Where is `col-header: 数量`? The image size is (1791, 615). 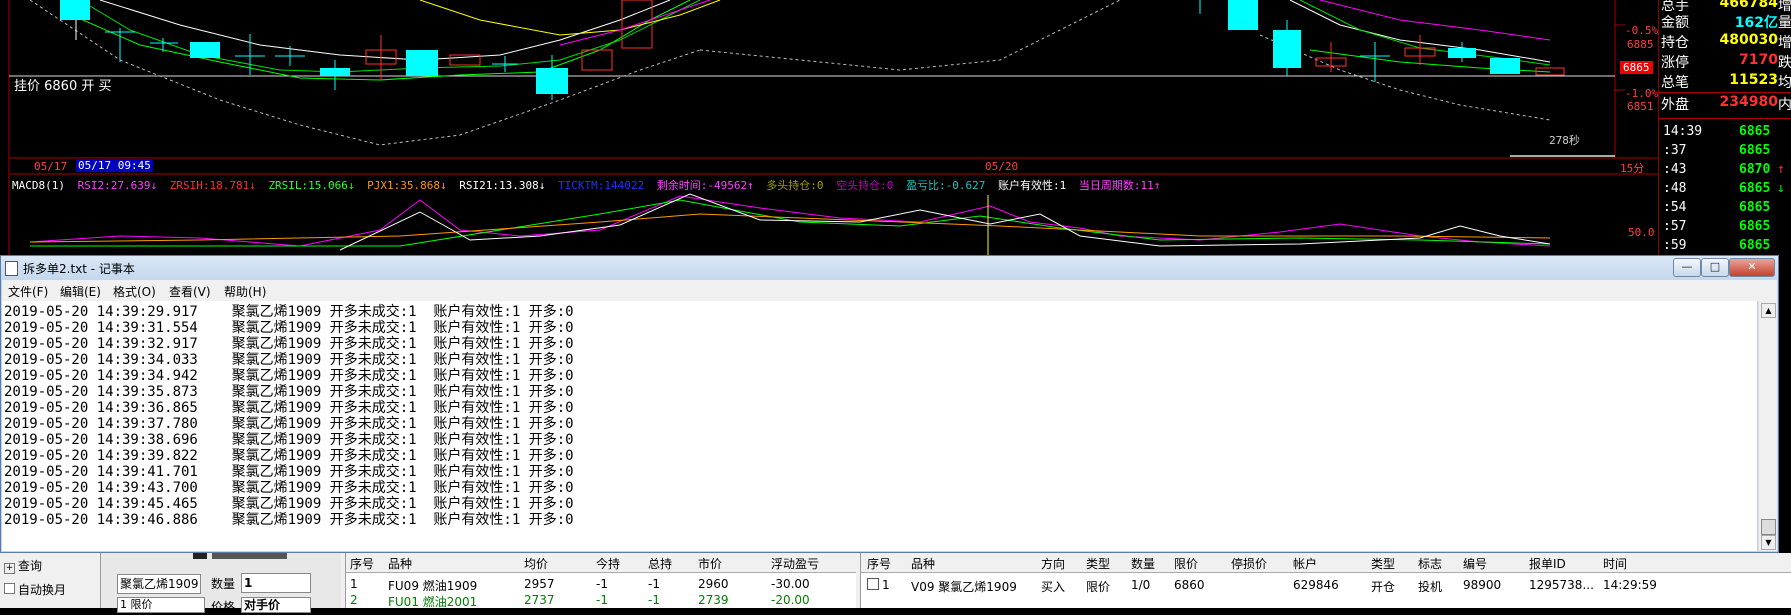 col-header: 数量 is located at coordinates (1143, 563).